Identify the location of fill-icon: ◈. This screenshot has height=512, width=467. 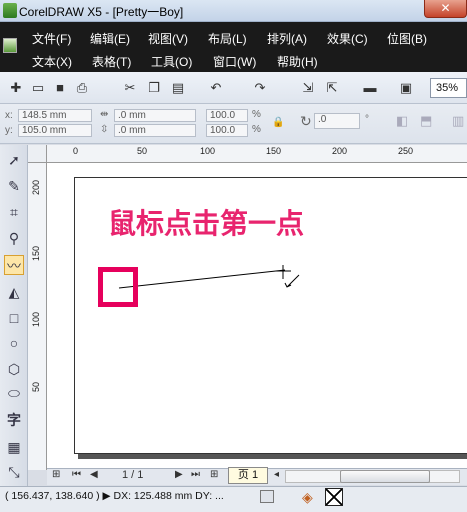
(307, 497).